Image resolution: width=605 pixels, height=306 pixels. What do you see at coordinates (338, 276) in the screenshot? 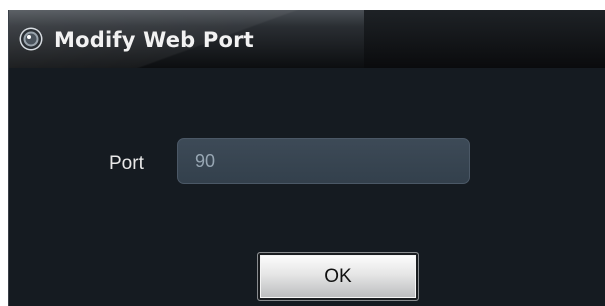
I see `ok-button: OK` at bounding box center [338, 276].